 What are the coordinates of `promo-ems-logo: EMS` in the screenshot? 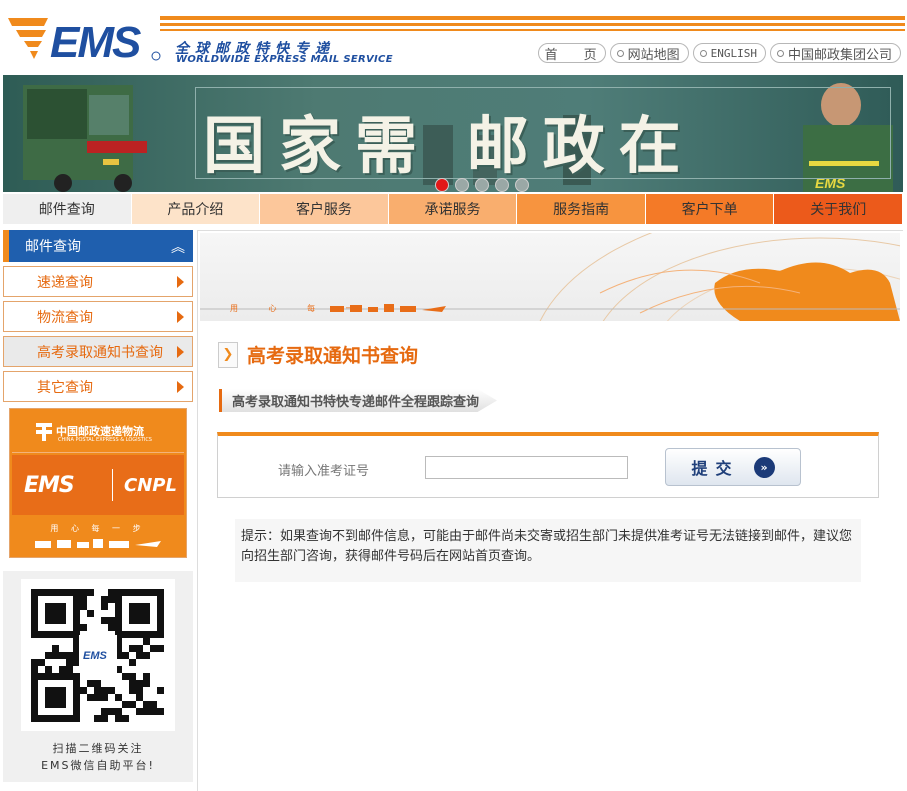 It's located at (49, 485).